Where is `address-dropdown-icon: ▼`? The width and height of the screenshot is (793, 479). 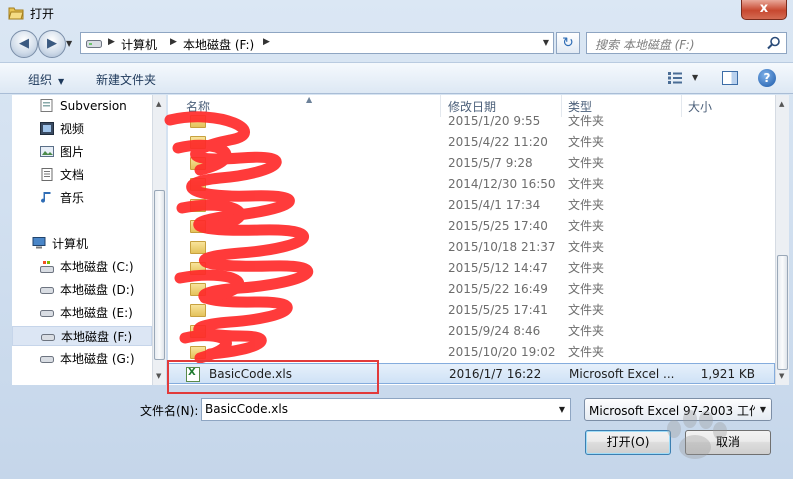 address-dropdown-icon: ▼ is located at coordinates (546, 42).